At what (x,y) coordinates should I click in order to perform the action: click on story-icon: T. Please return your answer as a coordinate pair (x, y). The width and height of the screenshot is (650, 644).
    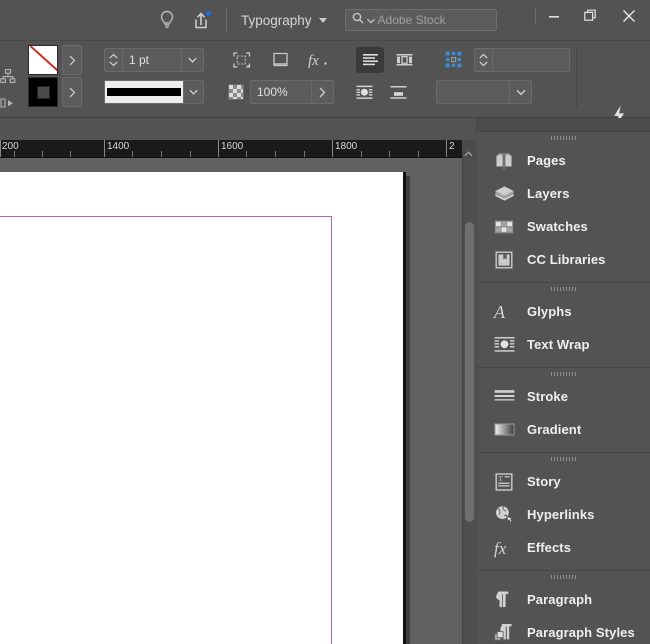
    Looking at the image, I should click on (504, 482).